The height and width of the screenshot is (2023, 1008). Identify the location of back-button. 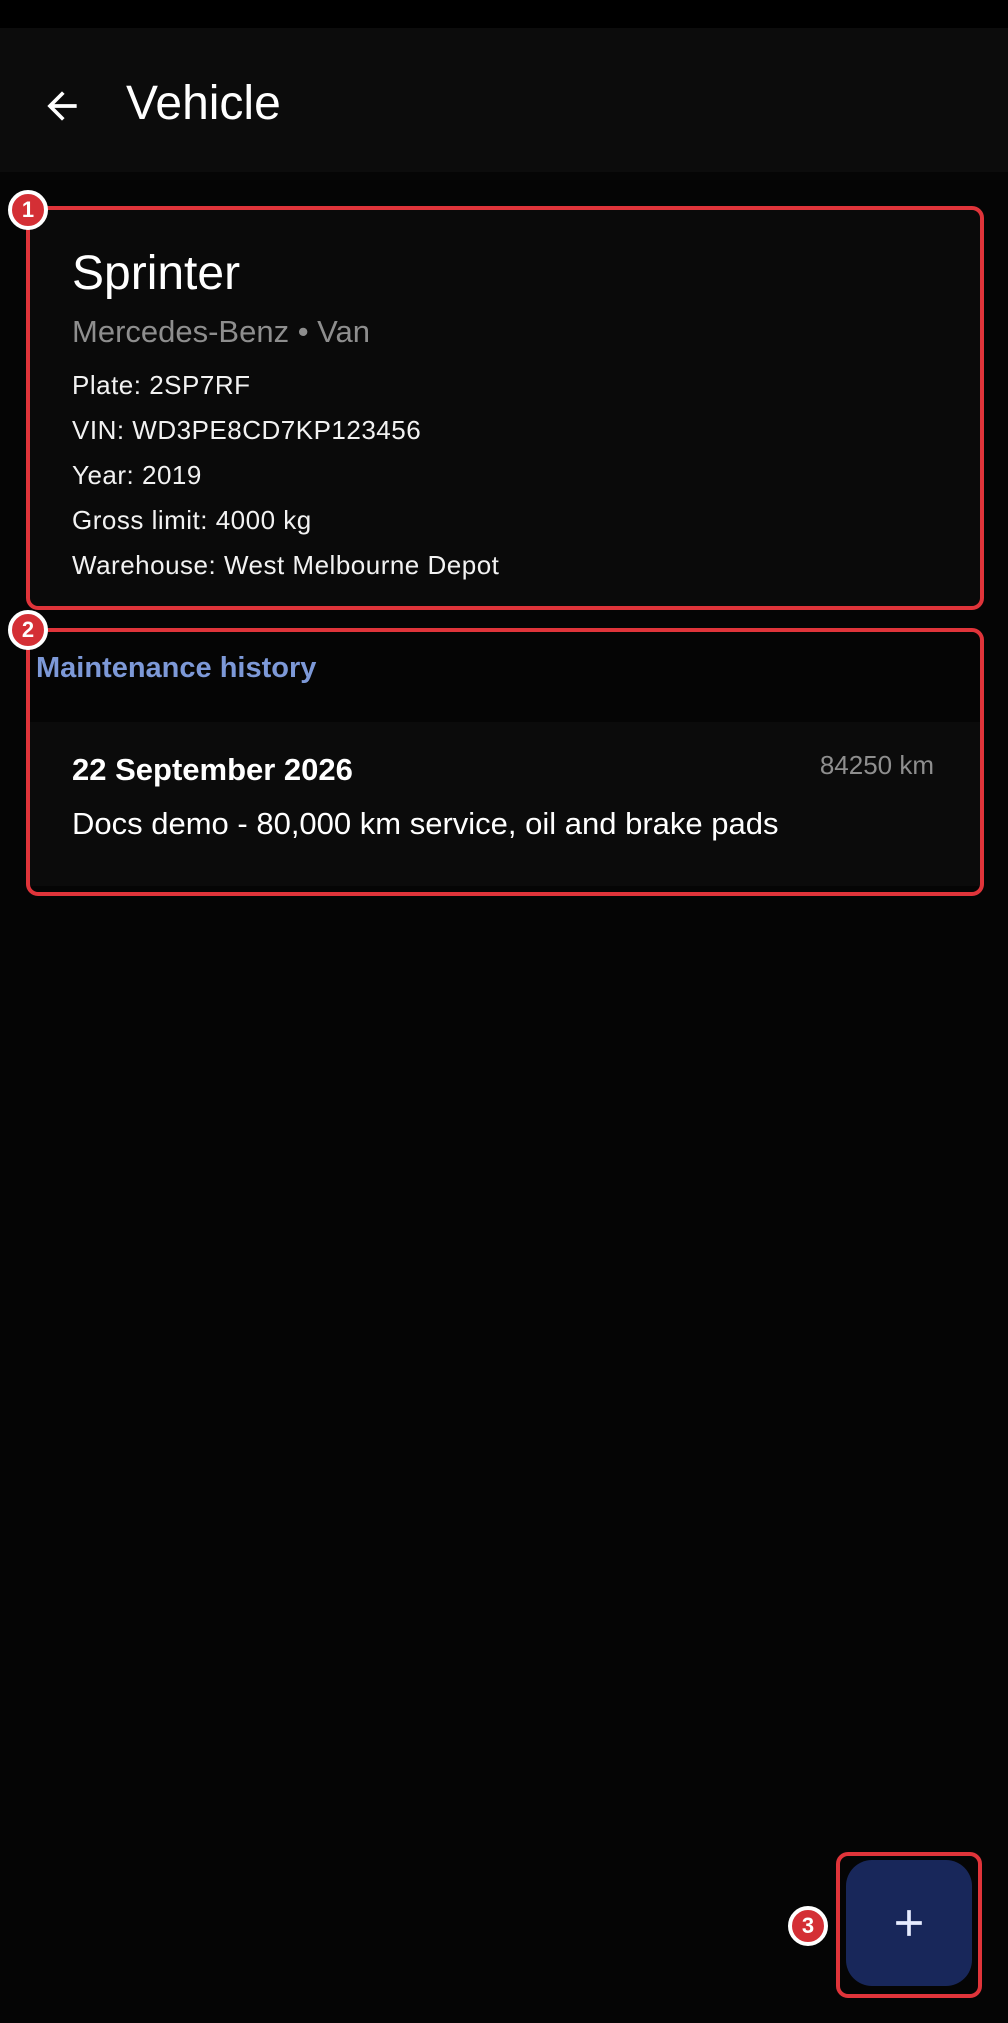
(62, 106).